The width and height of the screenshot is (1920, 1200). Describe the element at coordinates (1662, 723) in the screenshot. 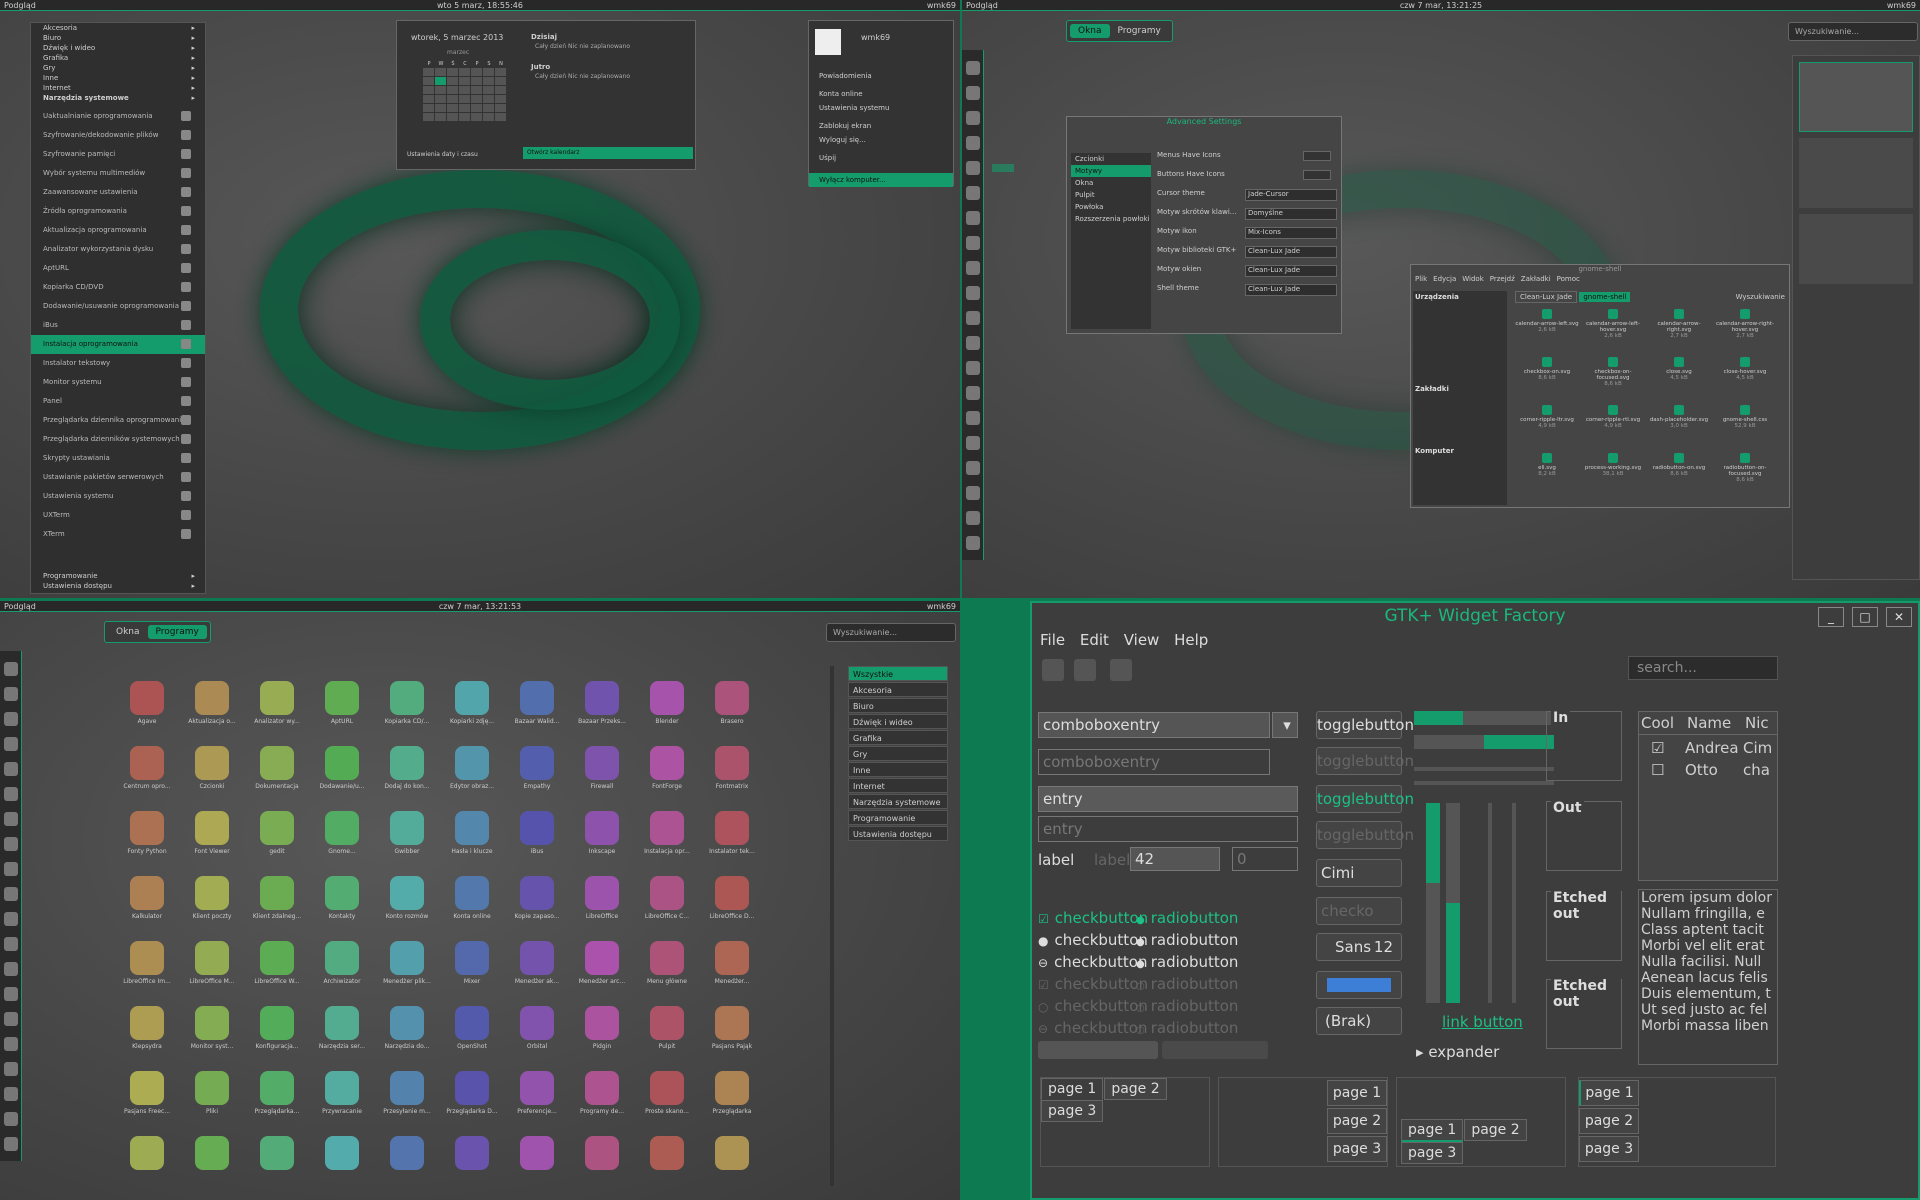

I see `column-header: Cool` at that location.